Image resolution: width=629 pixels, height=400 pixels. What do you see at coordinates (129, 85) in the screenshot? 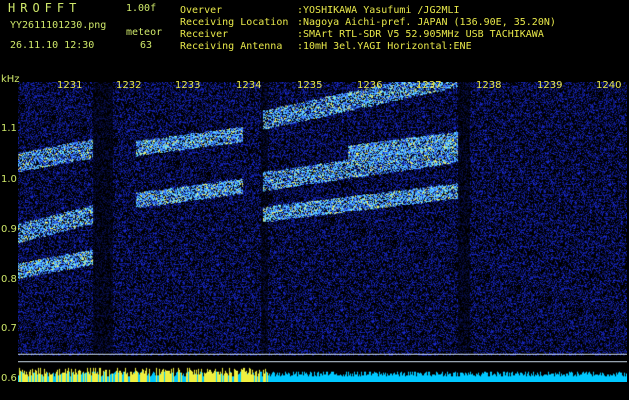
I see `x-tick-label: 1232` at bounding box center [129, 85].